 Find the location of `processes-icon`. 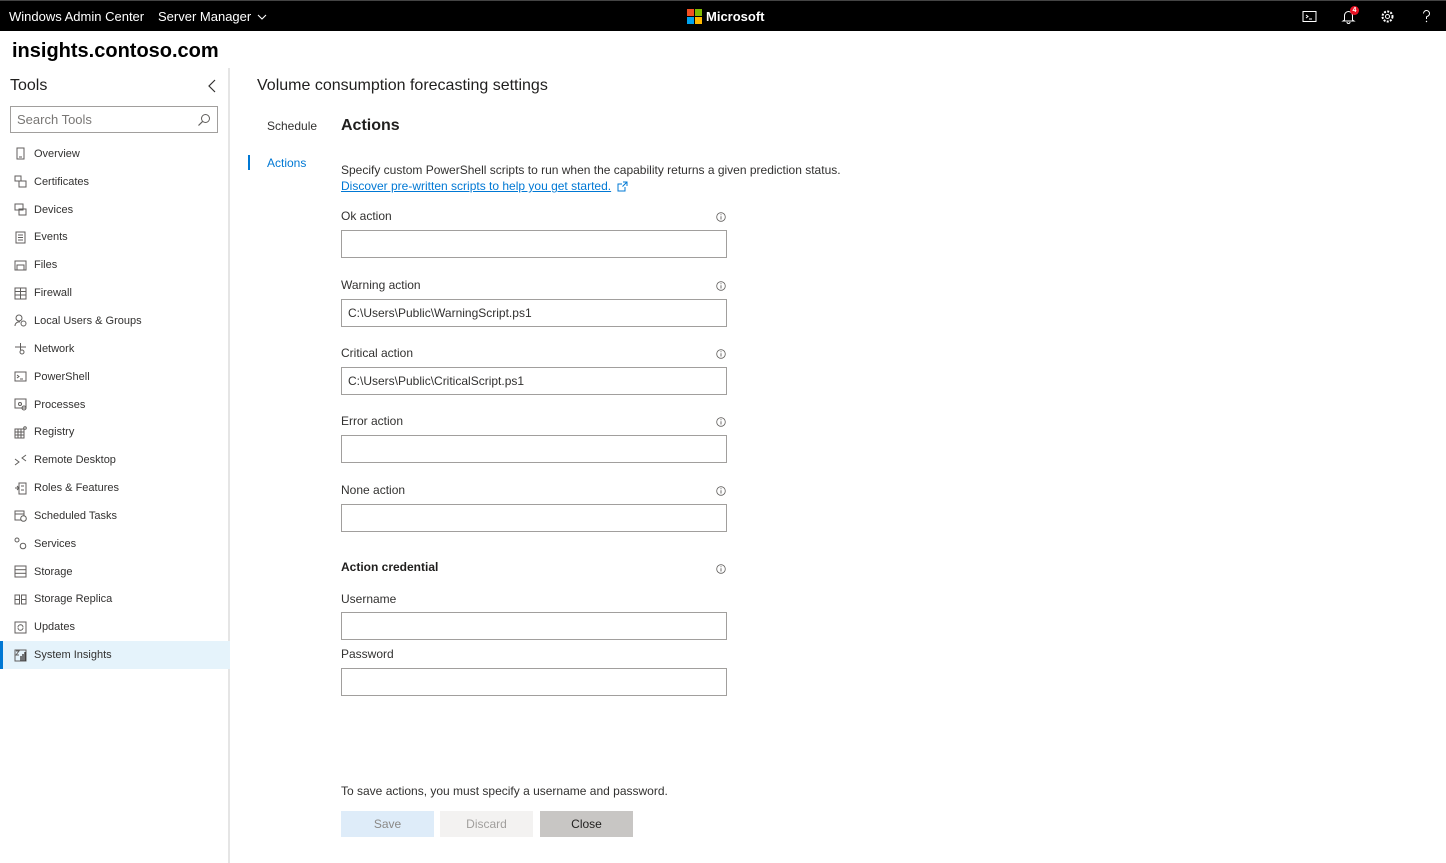

processes-icon is located at coordinates (20, 404).